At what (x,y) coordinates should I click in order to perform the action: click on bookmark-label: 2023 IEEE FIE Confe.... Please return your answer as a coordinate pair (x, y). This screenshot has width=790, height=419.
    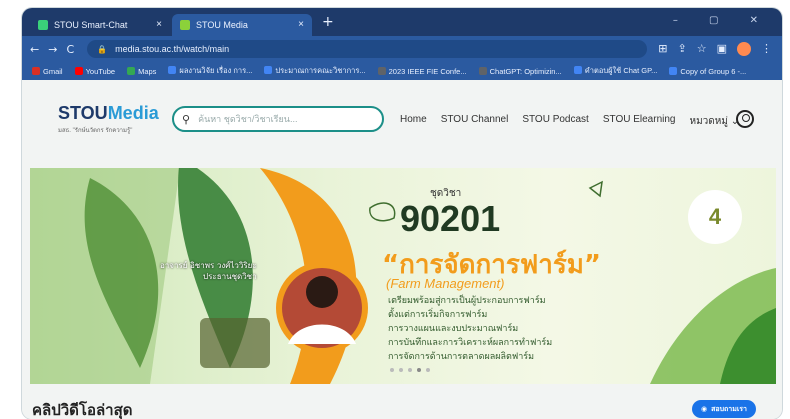
    Looking at the image, I should click on (427, 71).